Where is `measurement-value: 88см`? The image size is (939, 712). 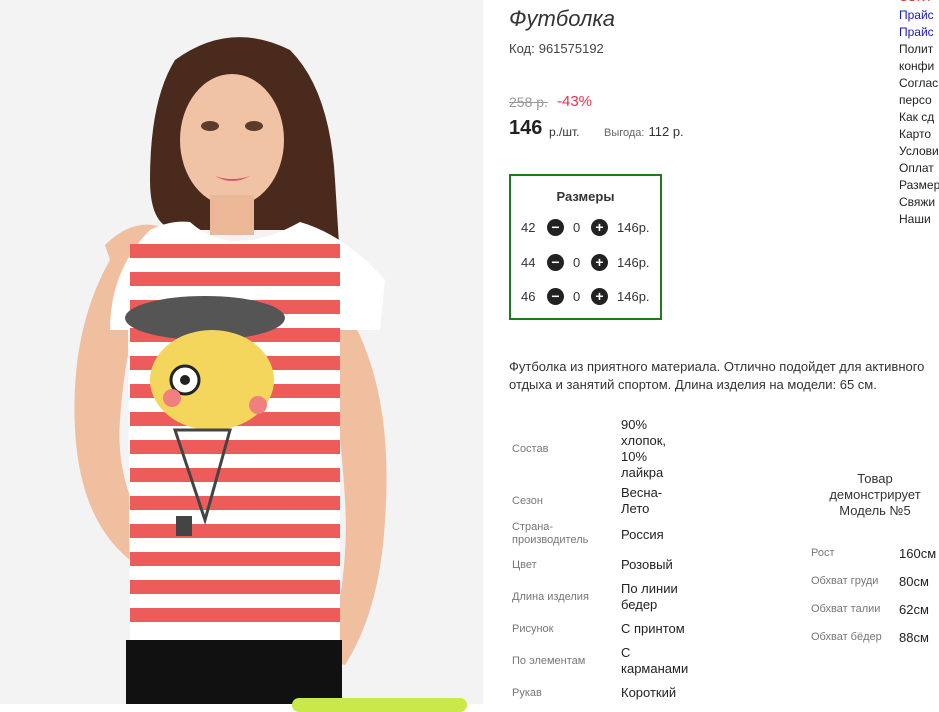
measurement-value: 88см is located at coordinates (914, 637).